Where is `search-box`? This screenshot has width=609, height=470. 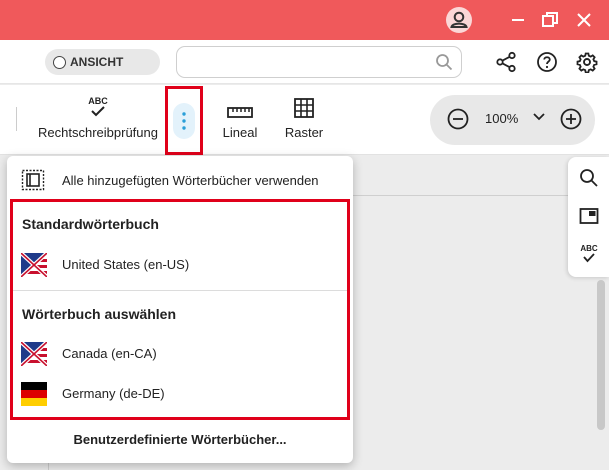
search-box is located at coordinates (319, 62).